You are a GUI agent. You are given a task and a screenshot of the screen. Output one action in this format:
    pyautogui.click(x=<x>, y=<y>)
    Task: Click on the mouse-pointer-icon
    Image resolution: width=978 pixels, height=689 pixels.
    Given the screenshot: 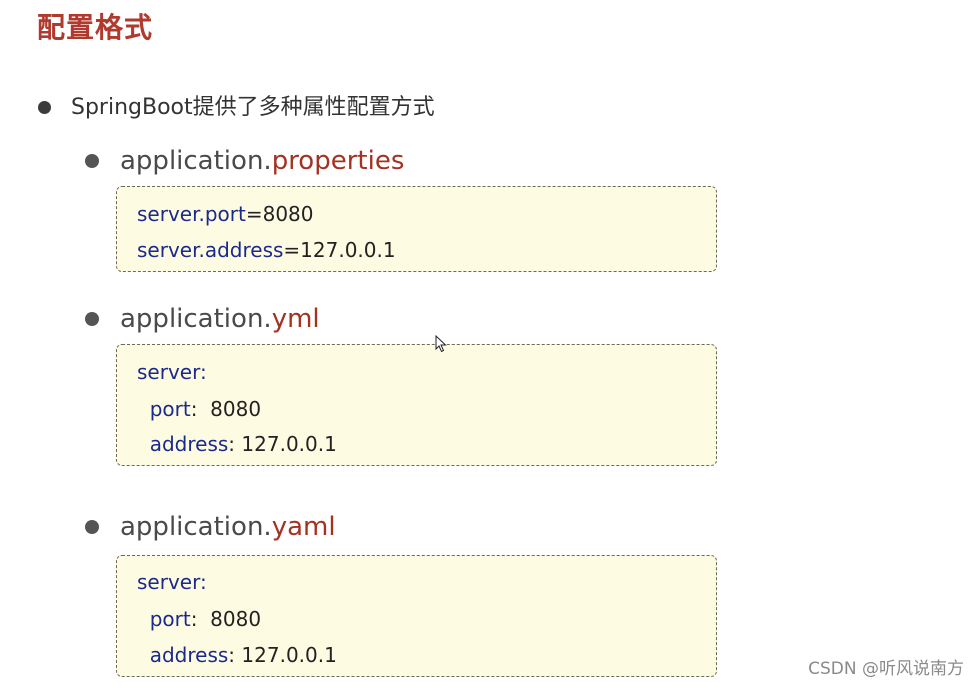 What is the action you would take?
    pyautogui.click(x=441, y=344)
    